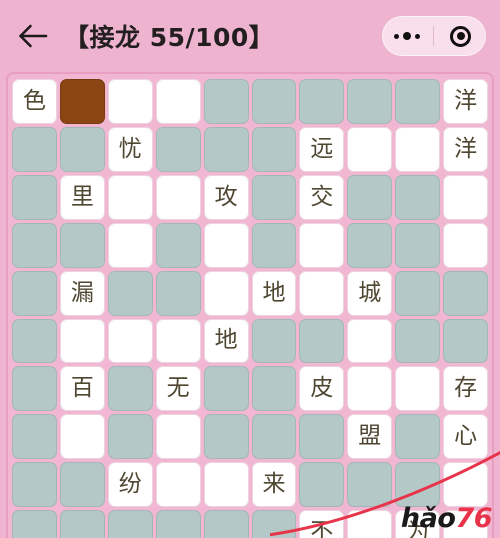 Image resolution: width=500 pixels, height=538 pixels. I want to click on grid-cell-text: 心, so click(466, 436).